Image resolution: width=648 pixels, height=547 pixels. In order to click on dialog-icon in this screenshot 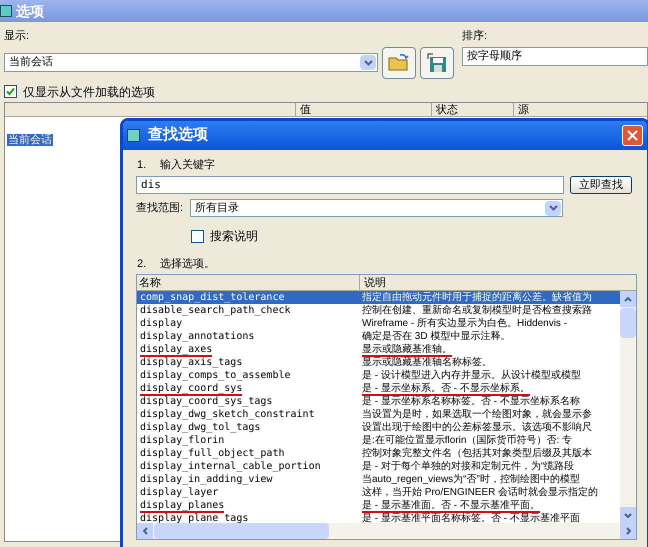, I will do `click(133, 135)`.